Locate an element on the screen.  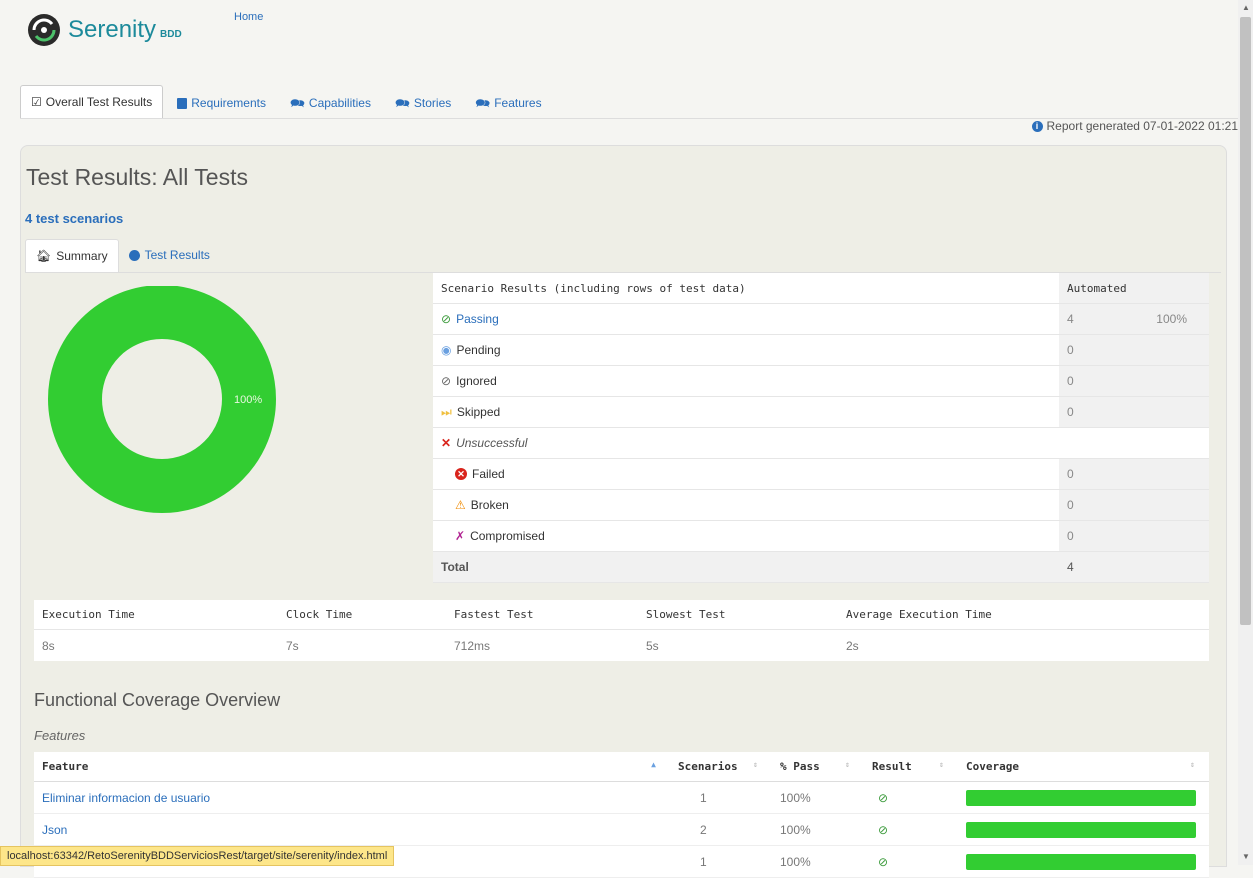
table-row: Total 4 is located at coordinates (821, 567).